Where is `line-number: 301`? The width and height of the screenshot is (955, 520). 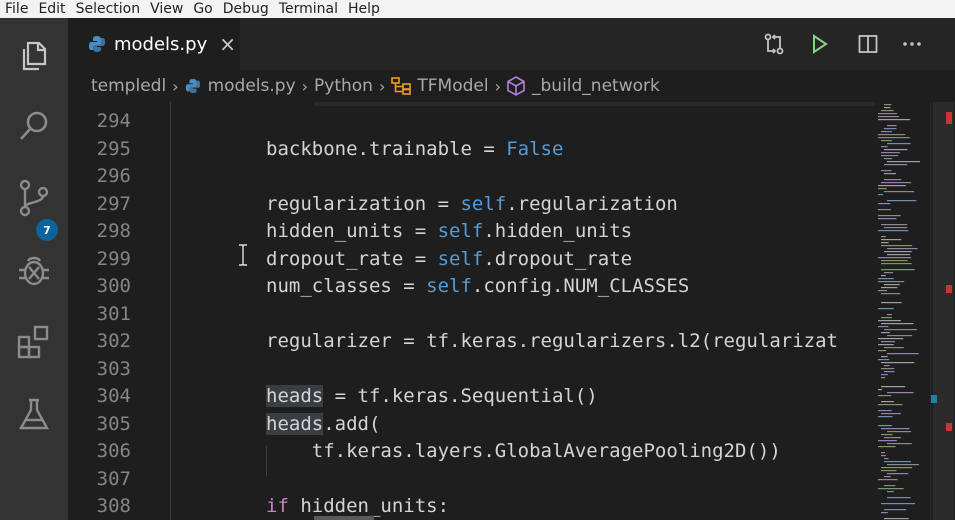 line-number: 301 is located at coordinates (113, 313).